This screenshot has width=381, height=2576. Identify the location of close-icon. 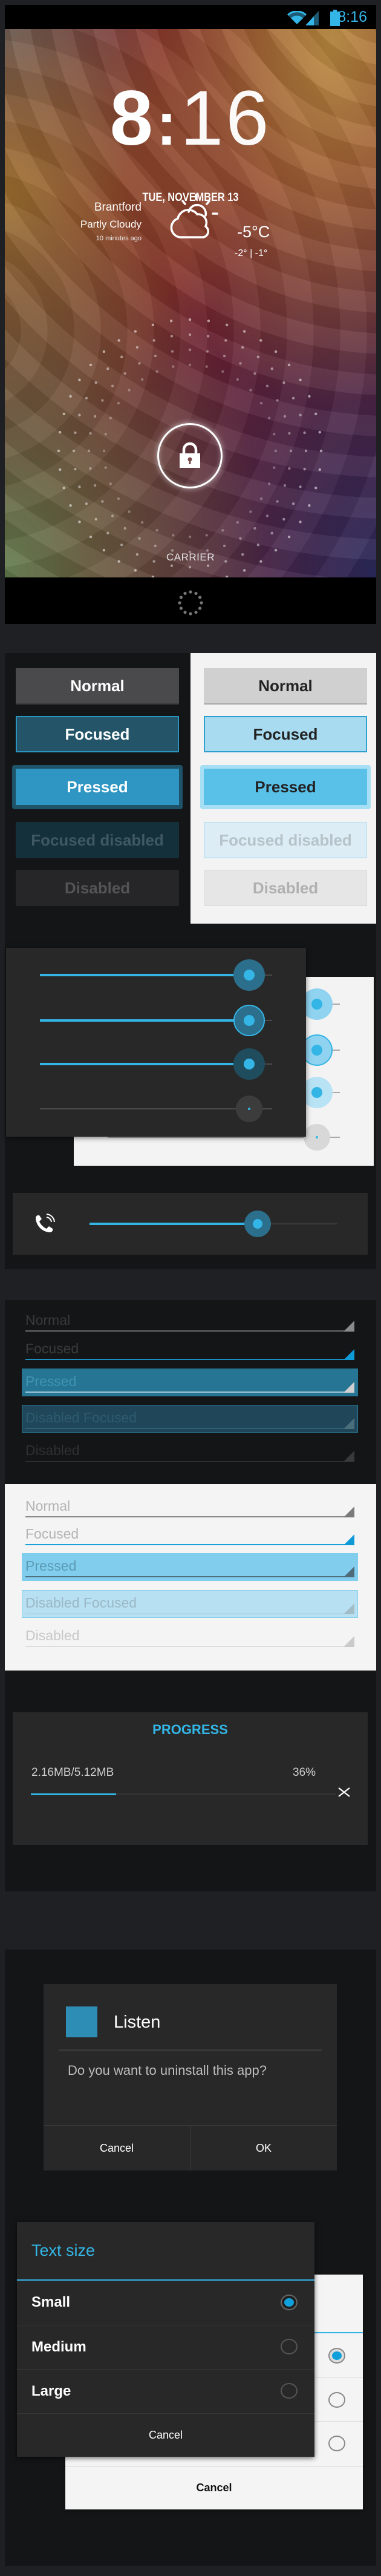
(344, 1792).